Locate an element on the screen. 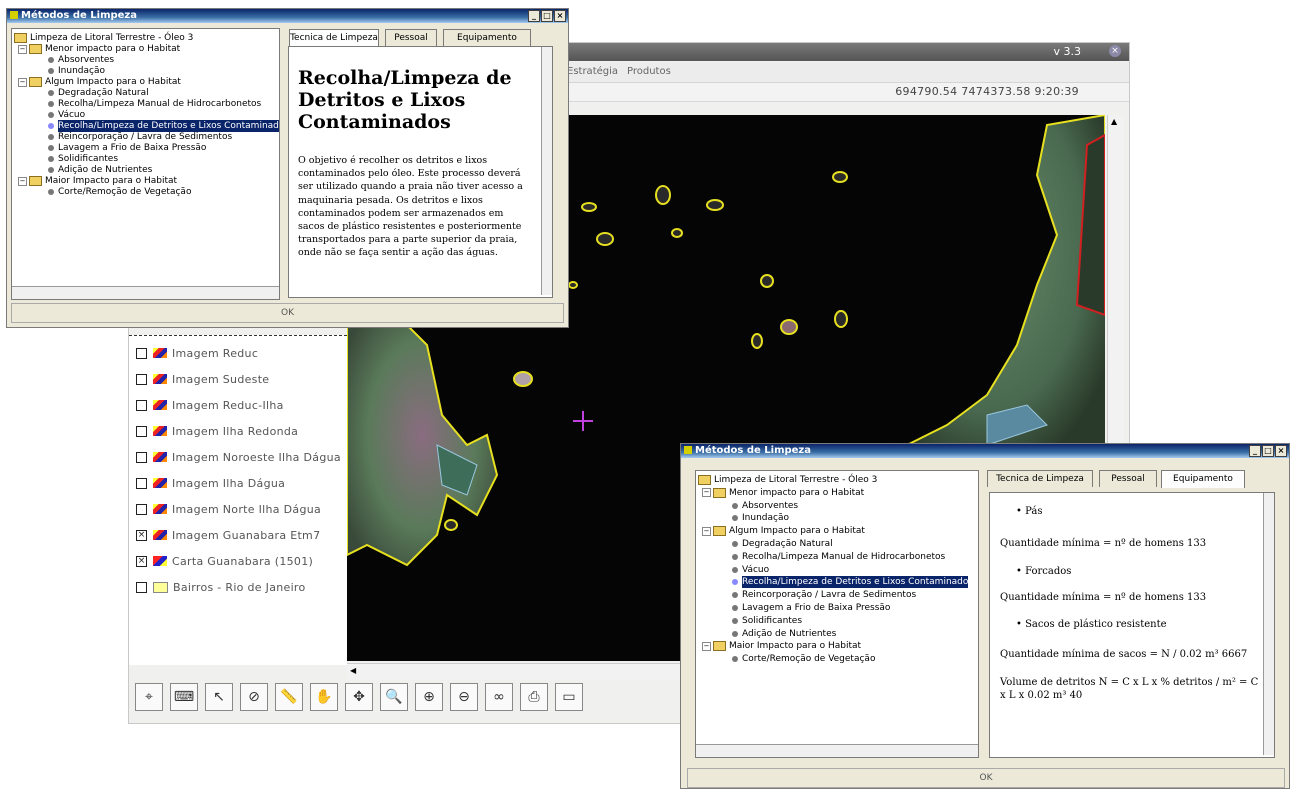 This screenshot has width=1290, height=789. layer-row: Imagem Reduc-Ilha is located at coordinates (210, 405).